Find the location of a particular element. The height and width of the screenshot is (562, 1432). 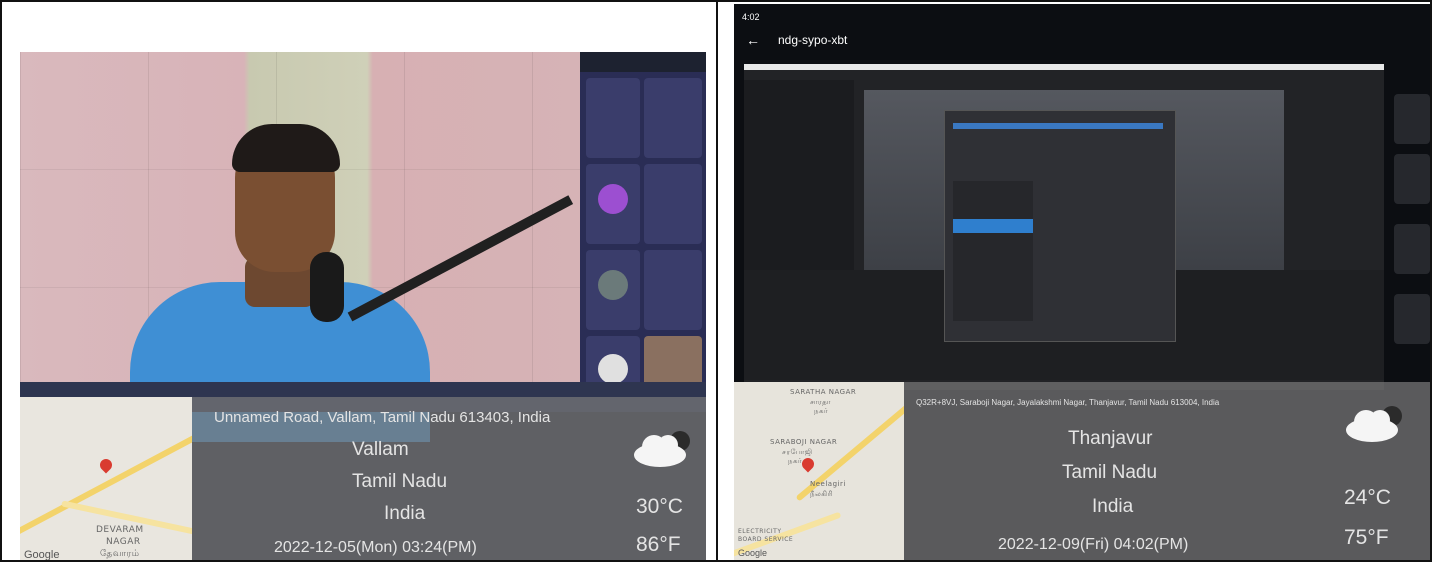

temperature-celsius: 24°C is located at coordinates (1367, 497).